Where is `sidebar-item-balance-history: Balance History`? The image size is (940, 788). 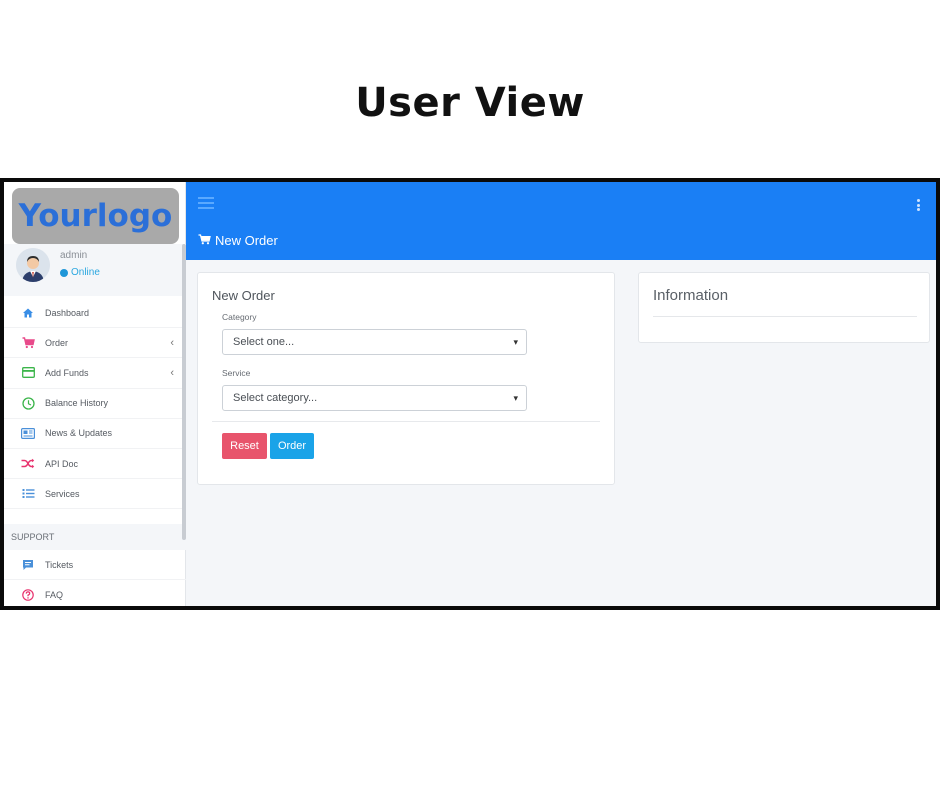
sidebar-item-balance-history: Balance History is located at coordinates (95, 404).